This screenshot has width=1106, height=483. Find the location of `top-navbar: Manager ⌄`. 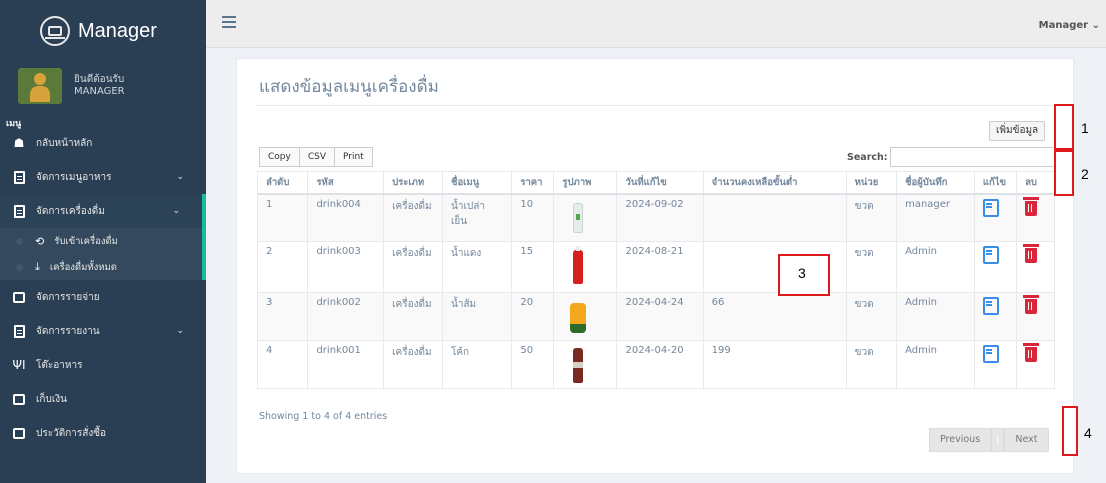

top-navbar: Manager ⌄ is located at coordinates (656, 24).